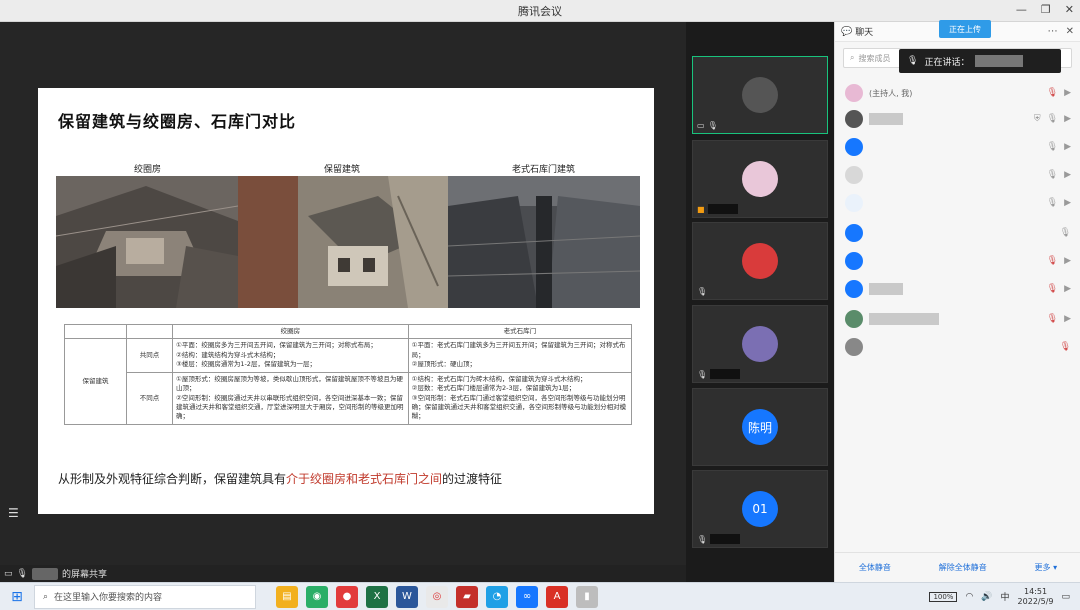 This screenshot has height=610, width=1080. What do you see at coordinates (1035, 601) in the screenshot?
I see `clock-date: 2022/5/9` at bounding box center [1035, 601].